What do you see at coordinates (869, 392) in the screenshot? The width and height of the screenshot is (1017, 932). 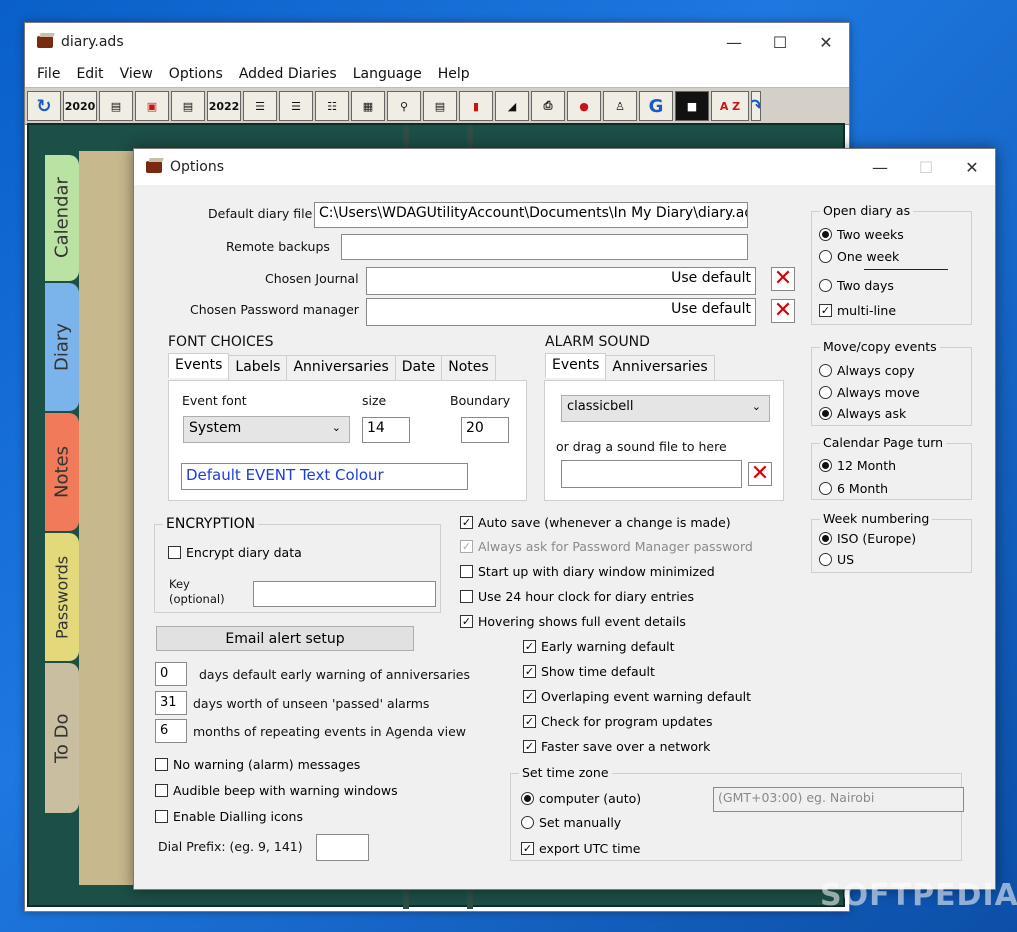 I see `always-move-row: Always move` at bounding box center [869, 392].